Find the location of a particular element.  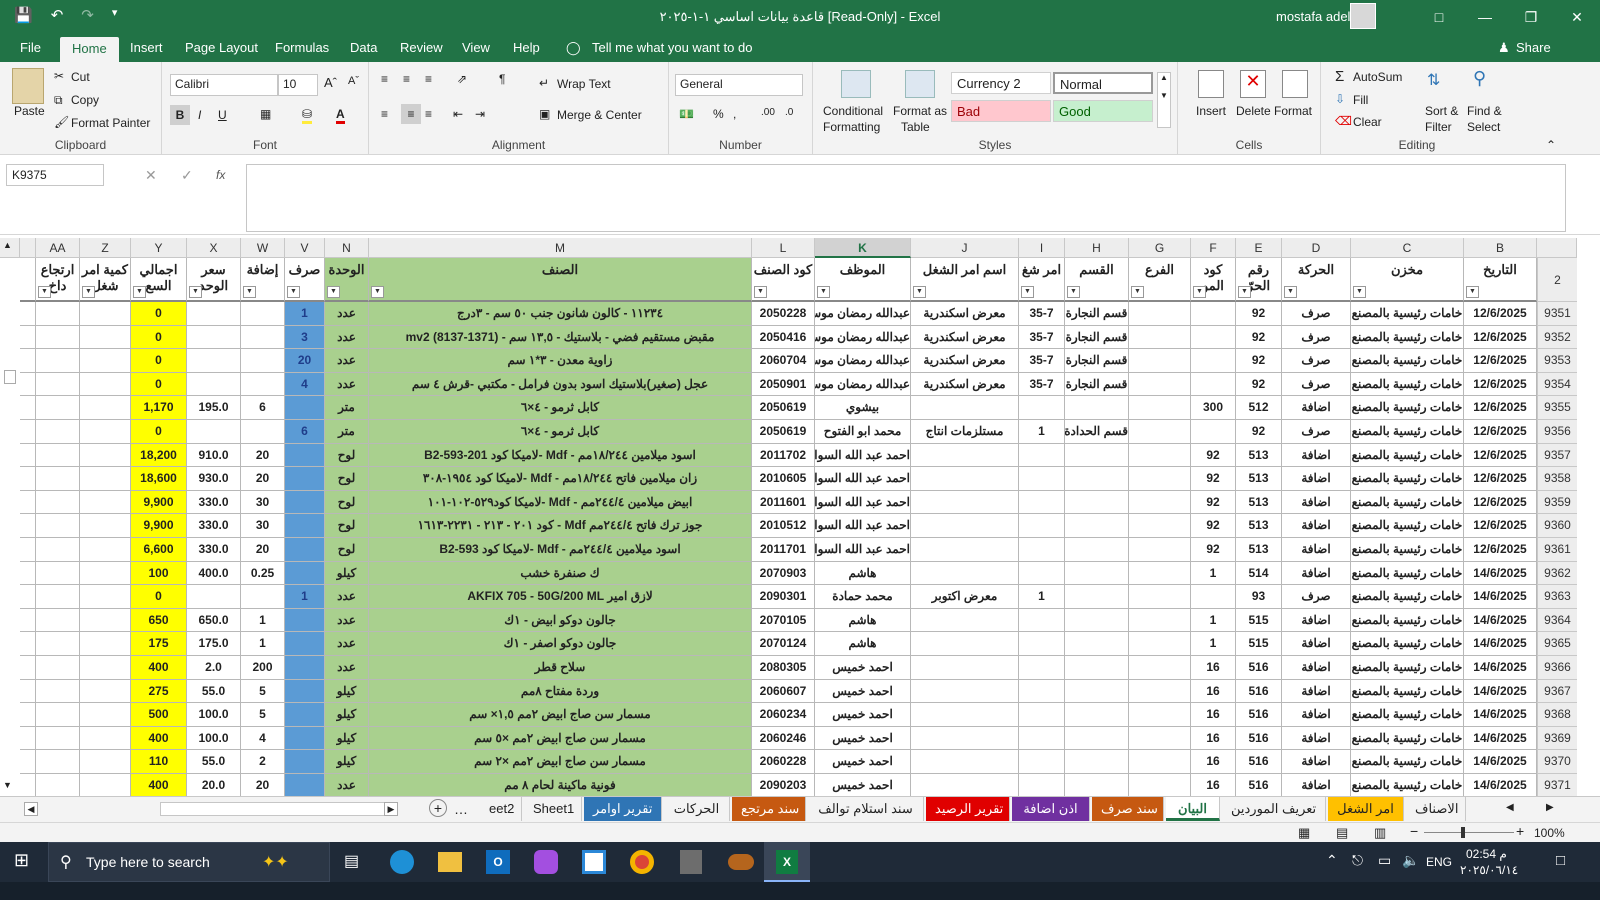

sheet-tab: اذن اضافة is located at coordinates (1051, 809).